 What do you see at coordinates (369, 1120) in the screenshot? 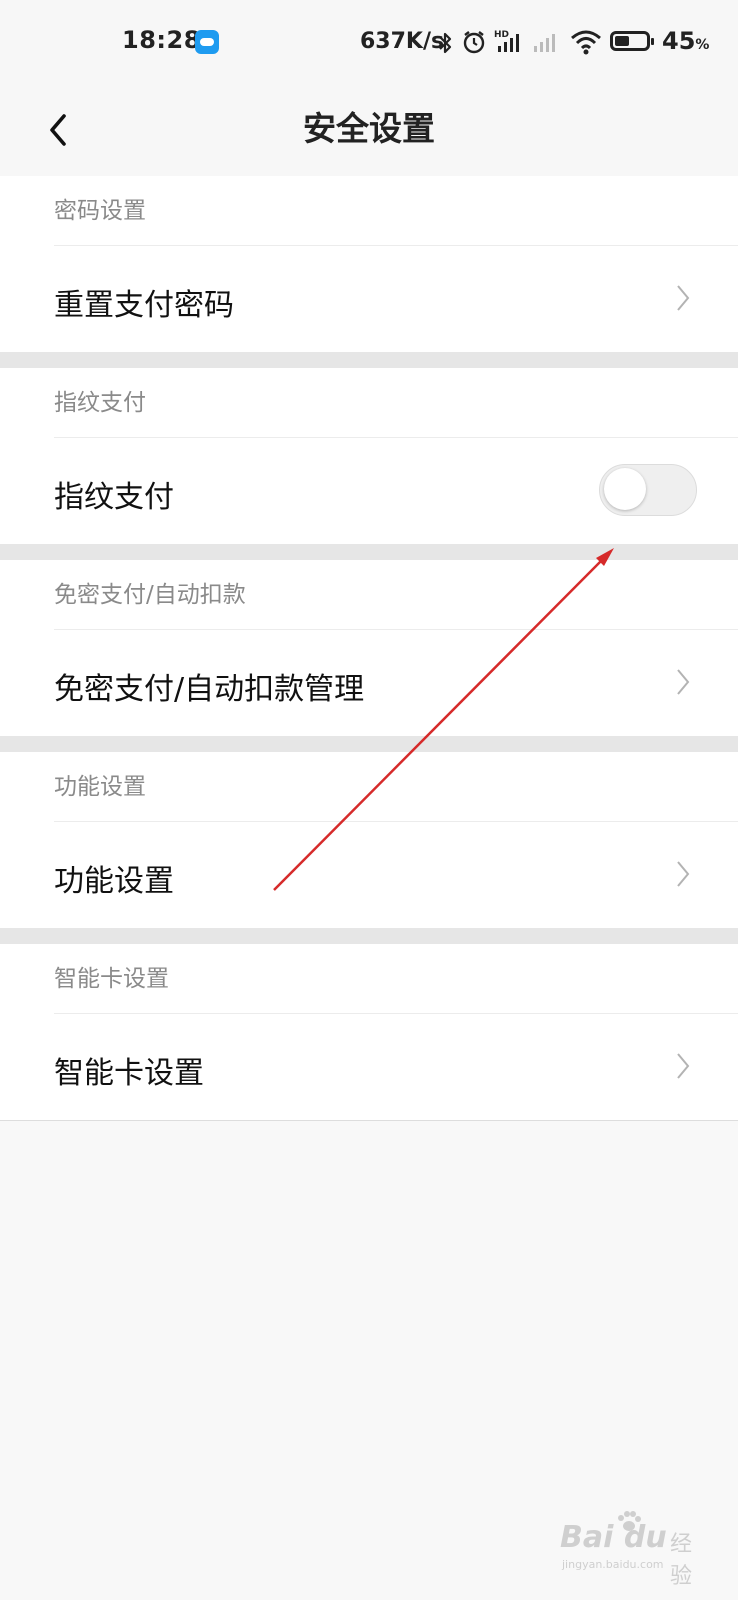
I see `list-bottom-border` at bounding box center [369, 1120].